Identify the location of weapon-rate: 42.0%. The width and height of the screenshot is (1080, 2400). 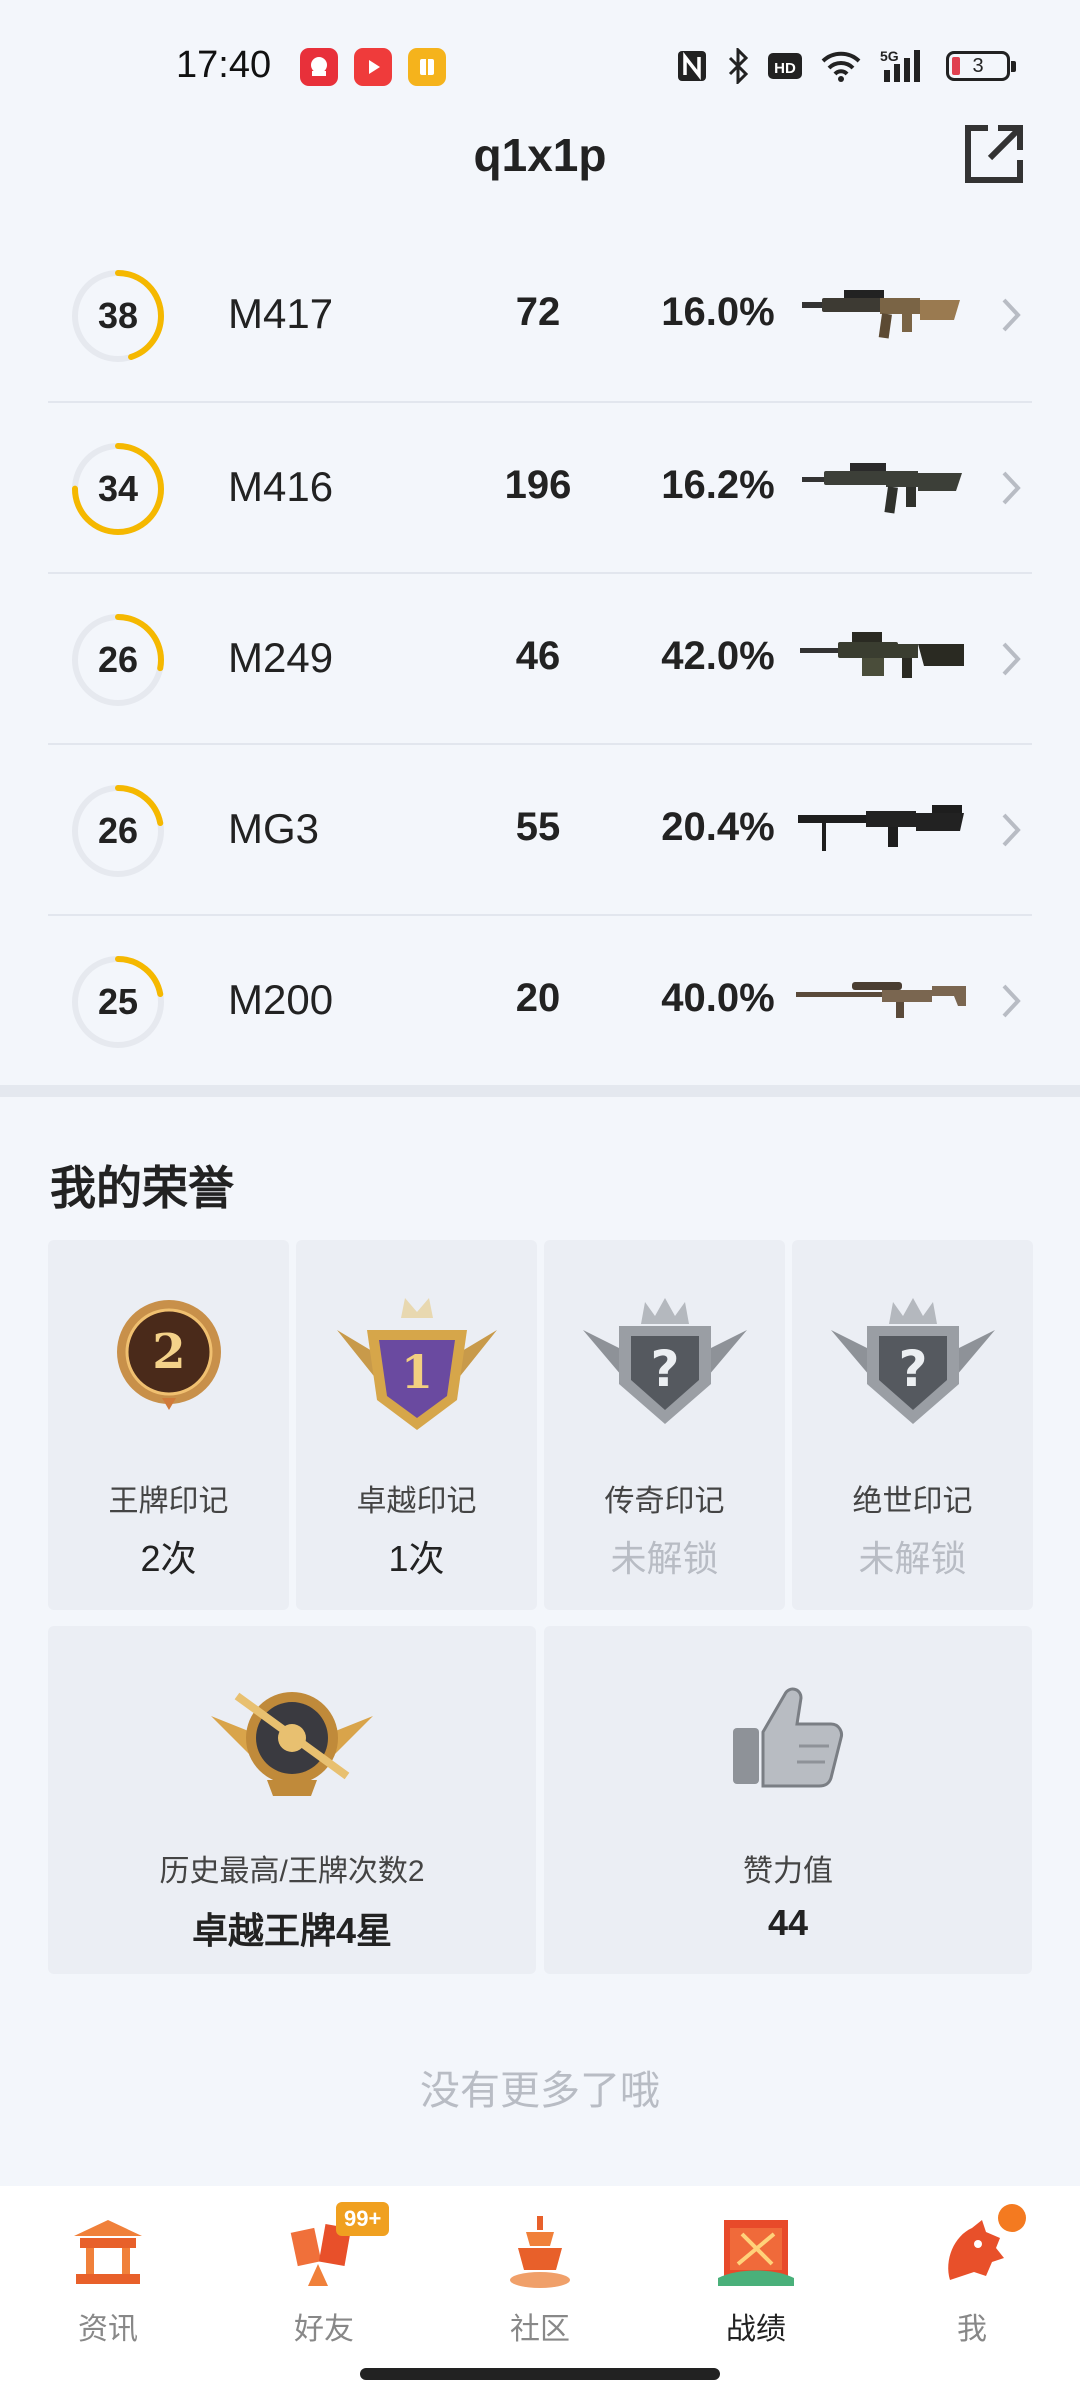
(718, 656).